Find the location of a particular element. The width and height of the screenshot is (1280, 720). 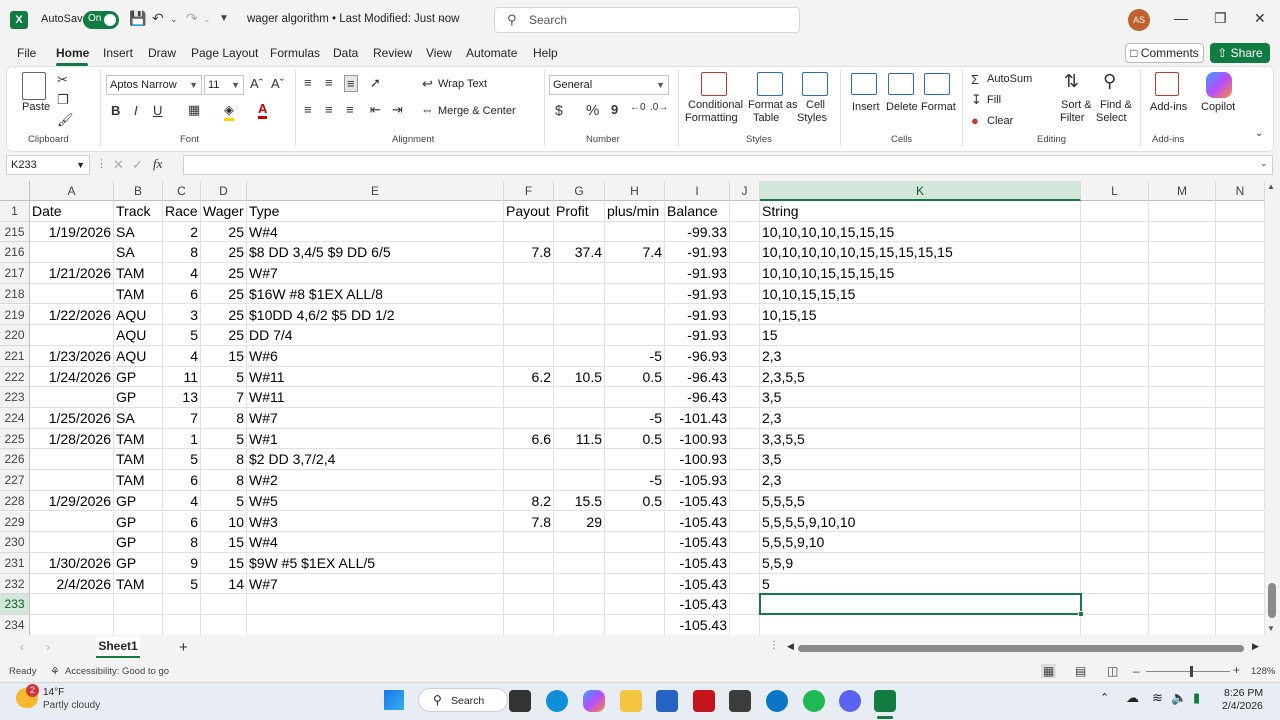

row-header: 218 is located at coordinates (15, 294).